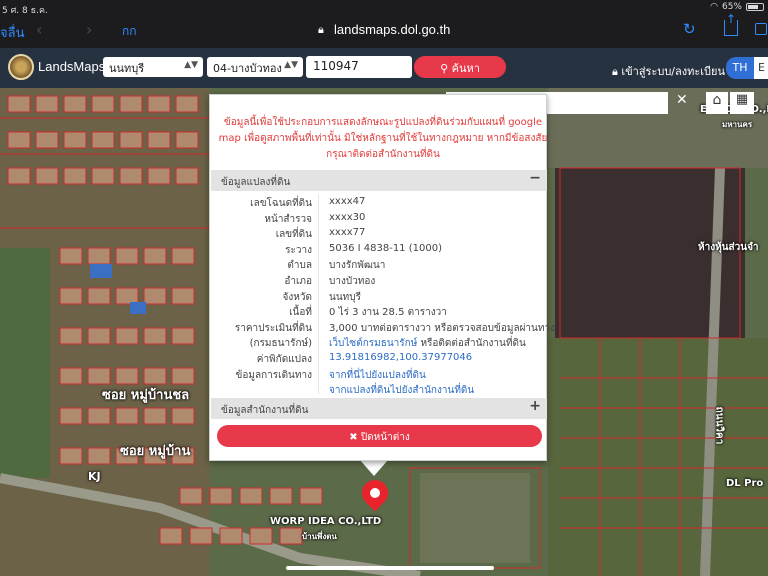 The width and height of the screenshot is (768, 576). What do you see at coordinates (359, 67) in the screenshot?
I see `parcel-number-input: 110947` at bounding box center [359, 67].